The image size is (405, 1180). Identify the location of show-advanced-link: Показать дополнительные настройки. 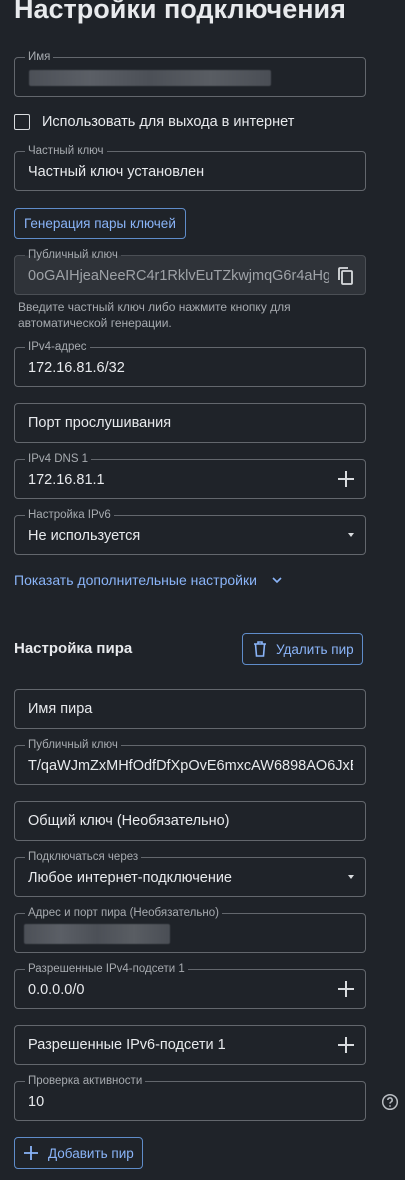
(148, 580).